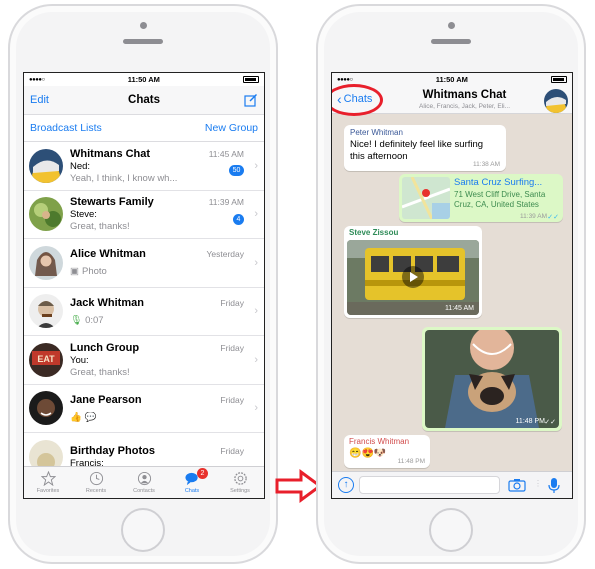  I want to click on dog-photo, so click(492, 379).